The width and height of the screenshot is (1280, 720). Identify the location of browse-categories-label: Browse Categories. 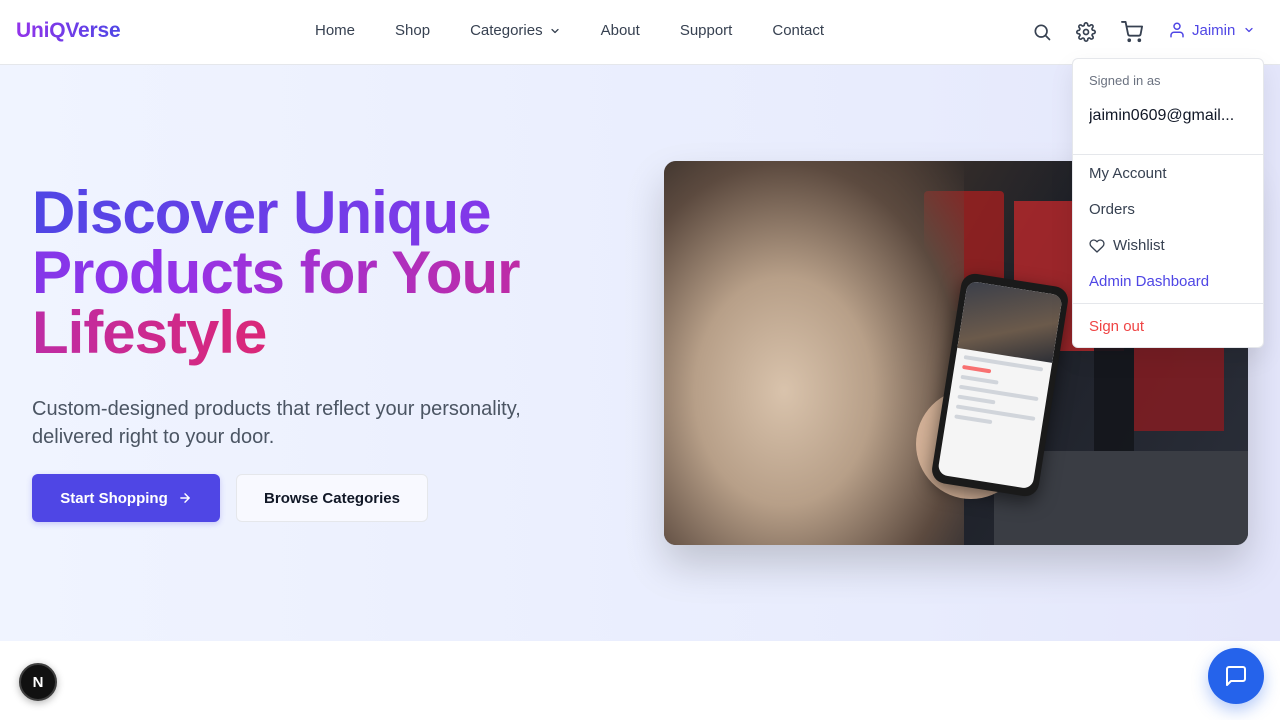
(332, 498).